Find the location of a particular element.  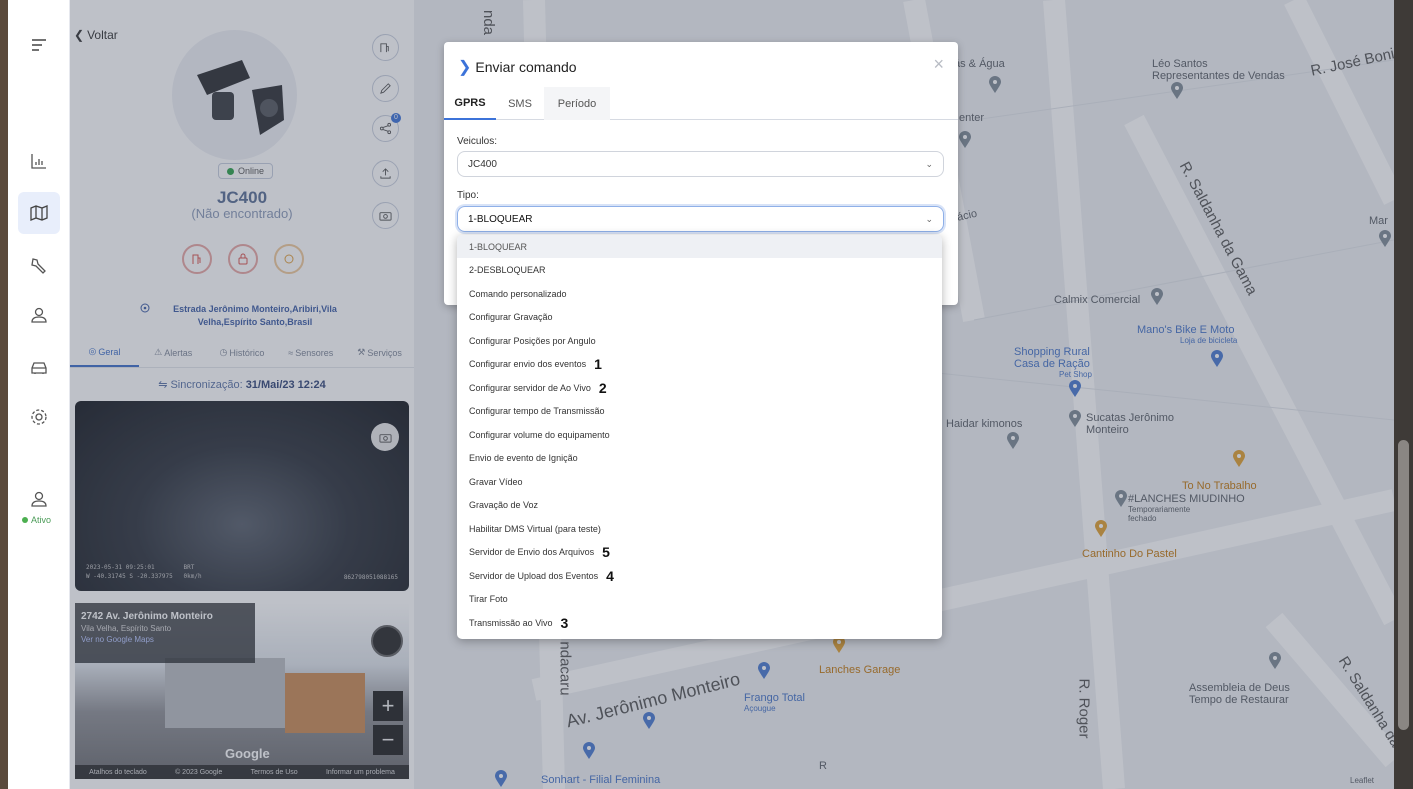

dropdown-option-label: Configurar servidor de Ao Vivo is located at coordinates (530, 387).